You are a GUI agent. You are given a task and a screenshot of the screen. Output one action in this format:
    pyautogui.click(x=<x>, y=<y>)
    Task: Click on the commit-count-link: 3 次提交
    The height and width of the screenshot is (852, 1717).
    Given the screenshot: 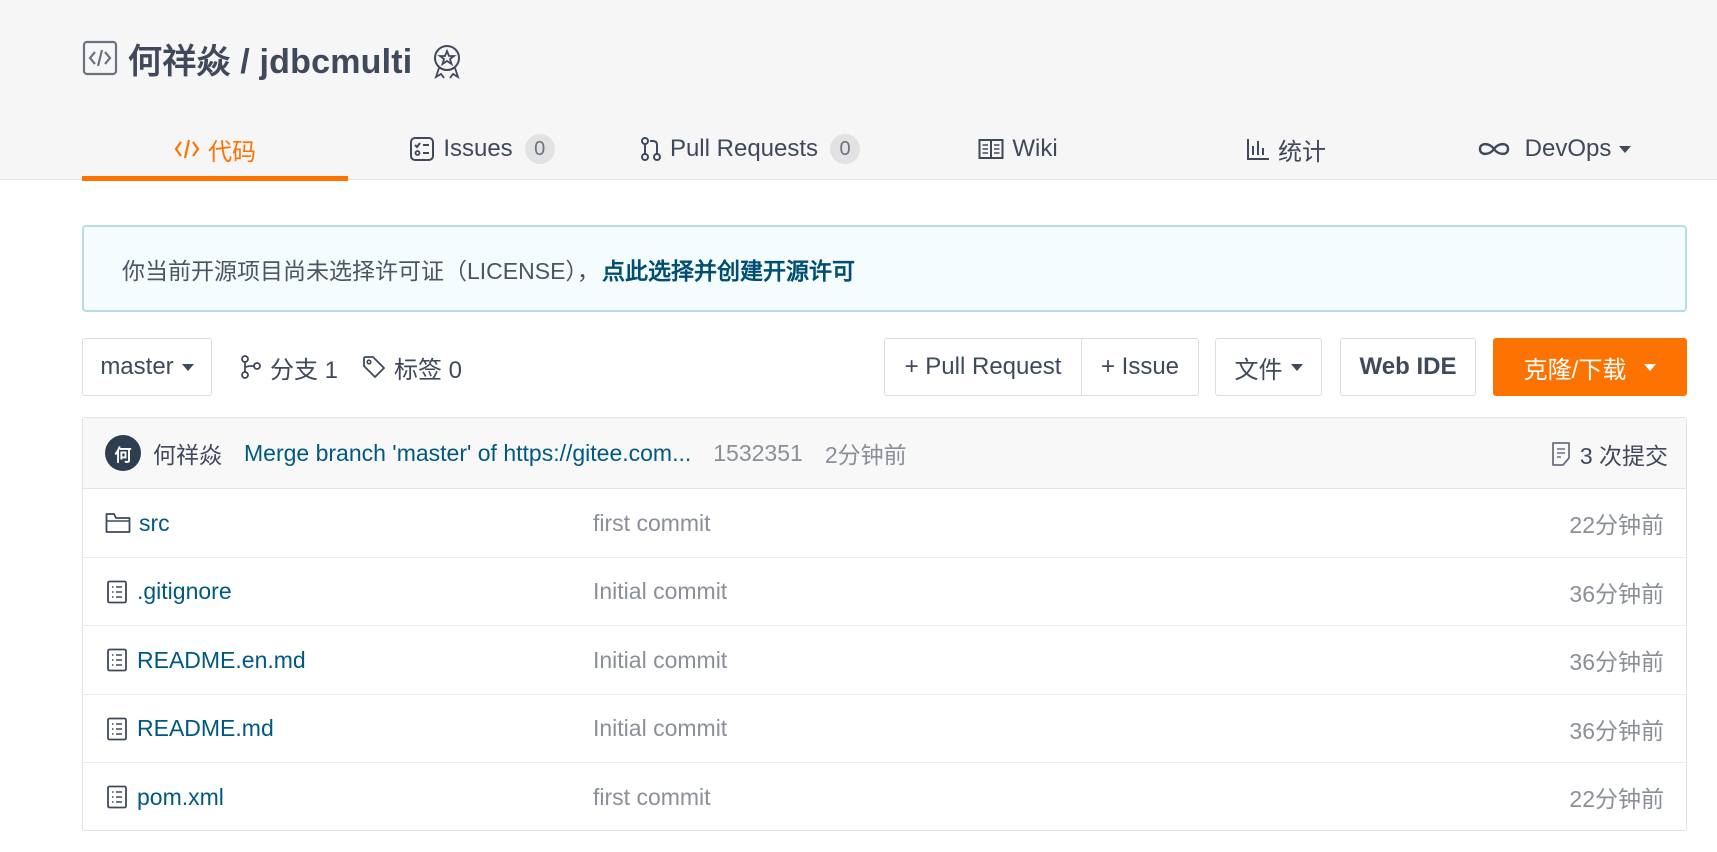 What is the action you would take?
    pyautogui.click(x=1609, y=453)
    